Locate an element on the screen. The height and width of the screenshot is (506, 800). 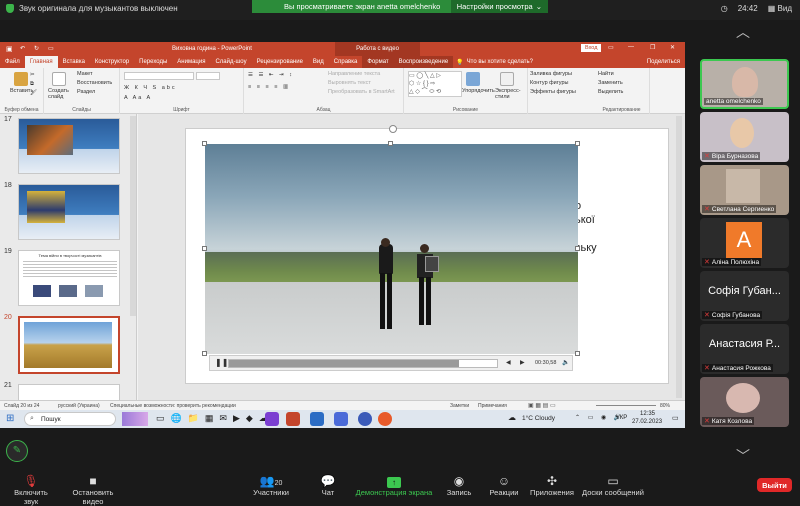
participant-tile-anetta: anetta omelchenko is located at coordinates (744, 84).